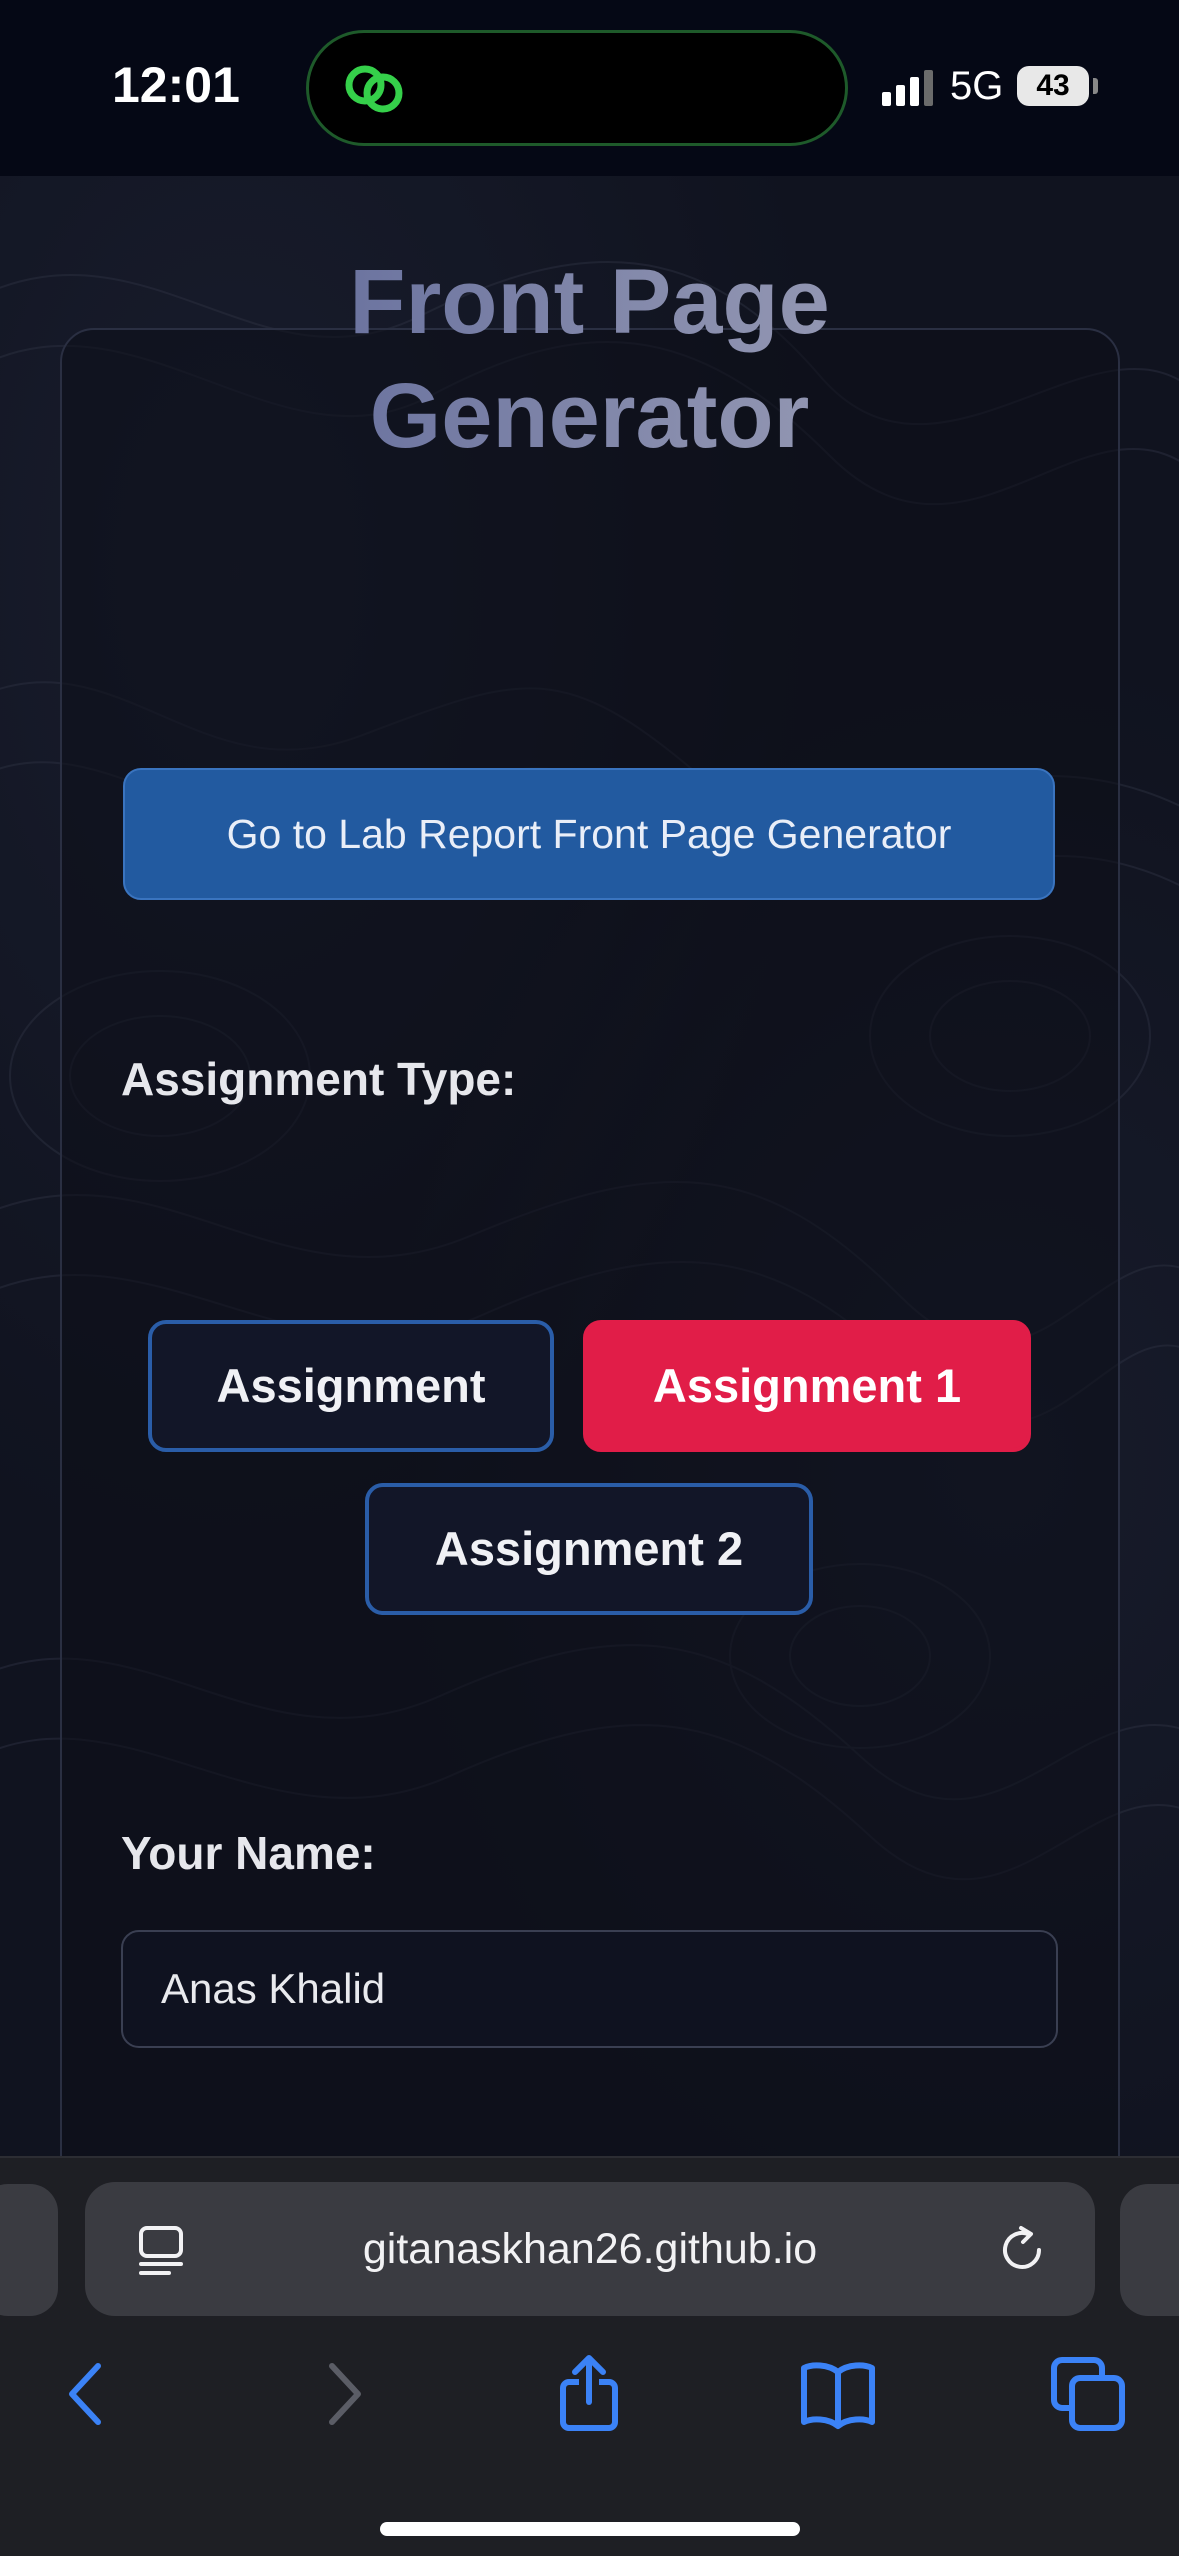  What do you see at coordinates (1053, 86) in the screenshot?
I see `battery-icon: 43` at bounding box center [1053, 86].